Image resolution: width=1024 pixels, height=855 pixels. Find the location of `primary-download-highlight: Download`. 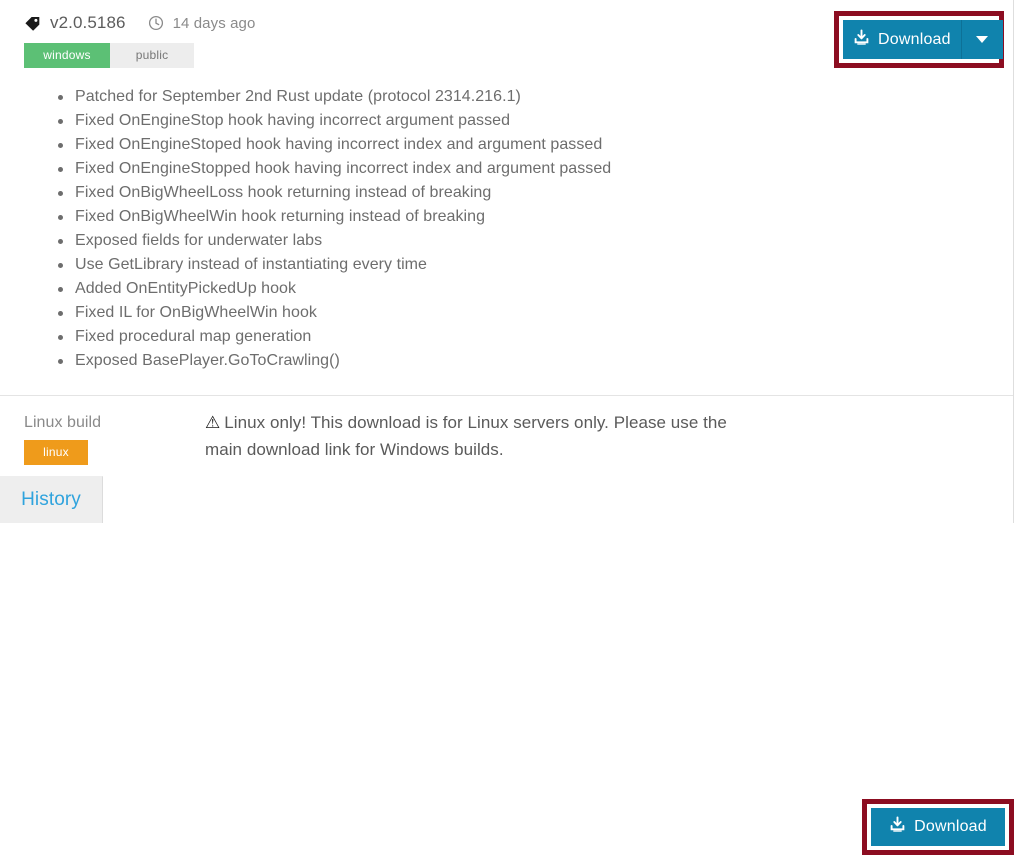

primary-download-highlight: Download is located at coordinates (919, 39).